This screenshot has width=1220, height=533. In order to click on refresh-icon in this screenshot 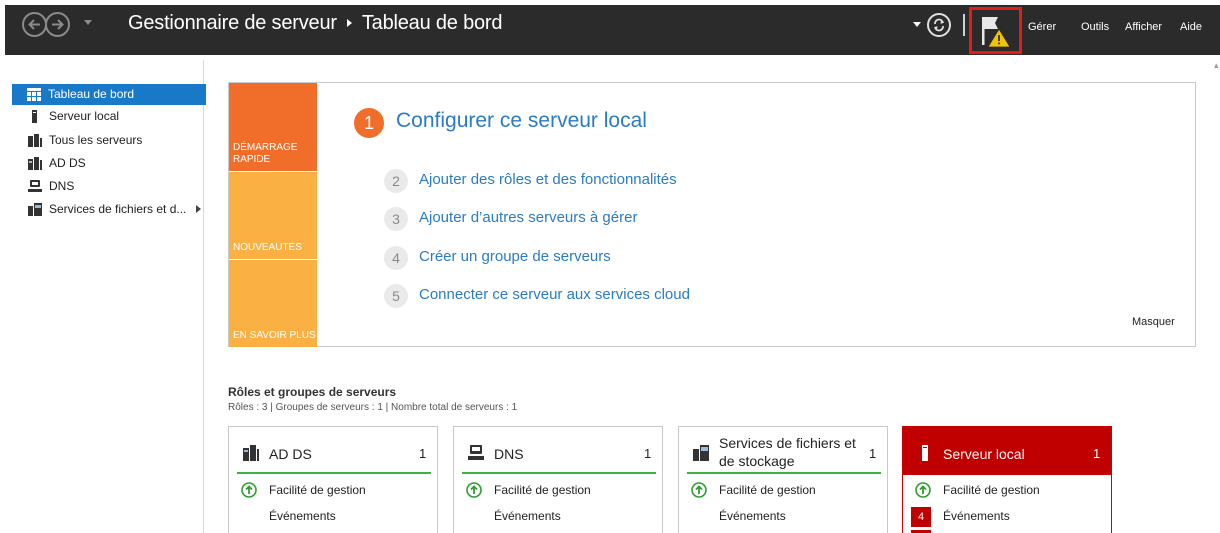, I will do `click(939, 25)`.